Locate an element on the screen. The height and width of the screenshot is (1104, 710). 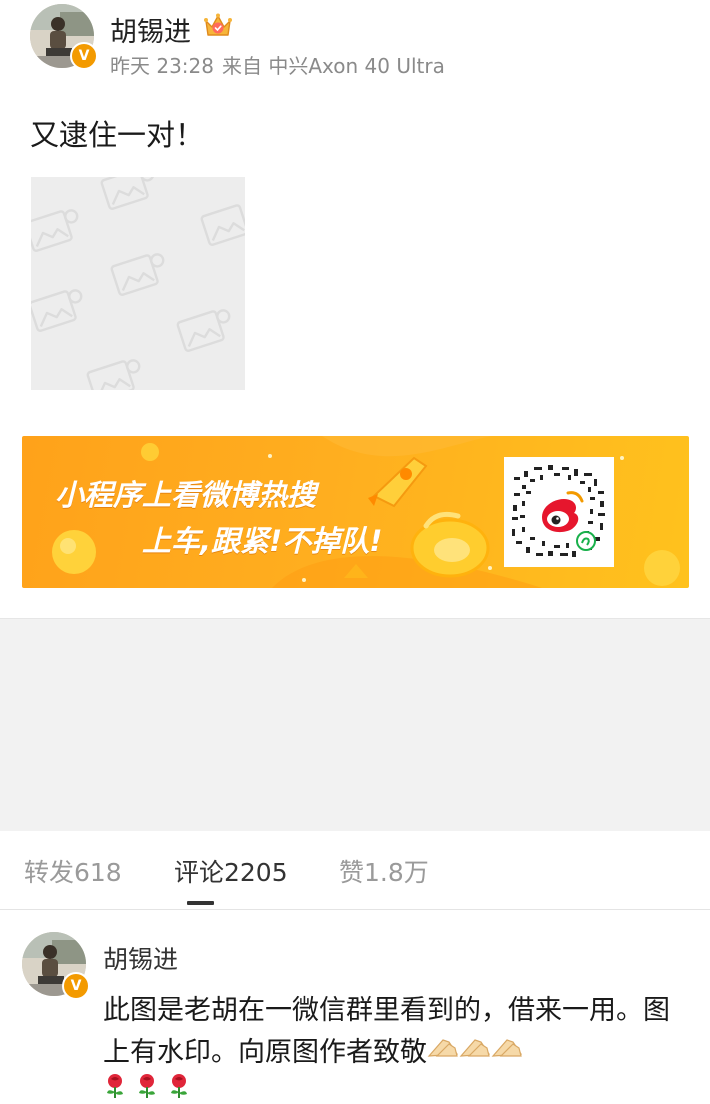
tab-comment: 评论2205 is located at coordinates (231, 871).